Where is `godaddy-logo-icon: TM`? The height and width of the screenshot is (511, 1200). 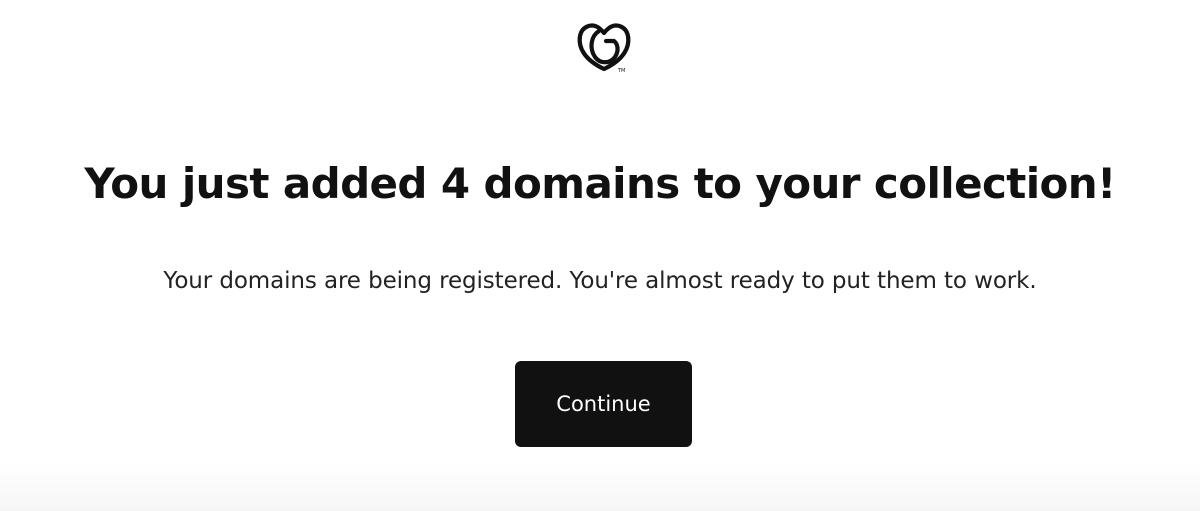
godaddy-logo-icon: TM is located at coordinates (604, 47).